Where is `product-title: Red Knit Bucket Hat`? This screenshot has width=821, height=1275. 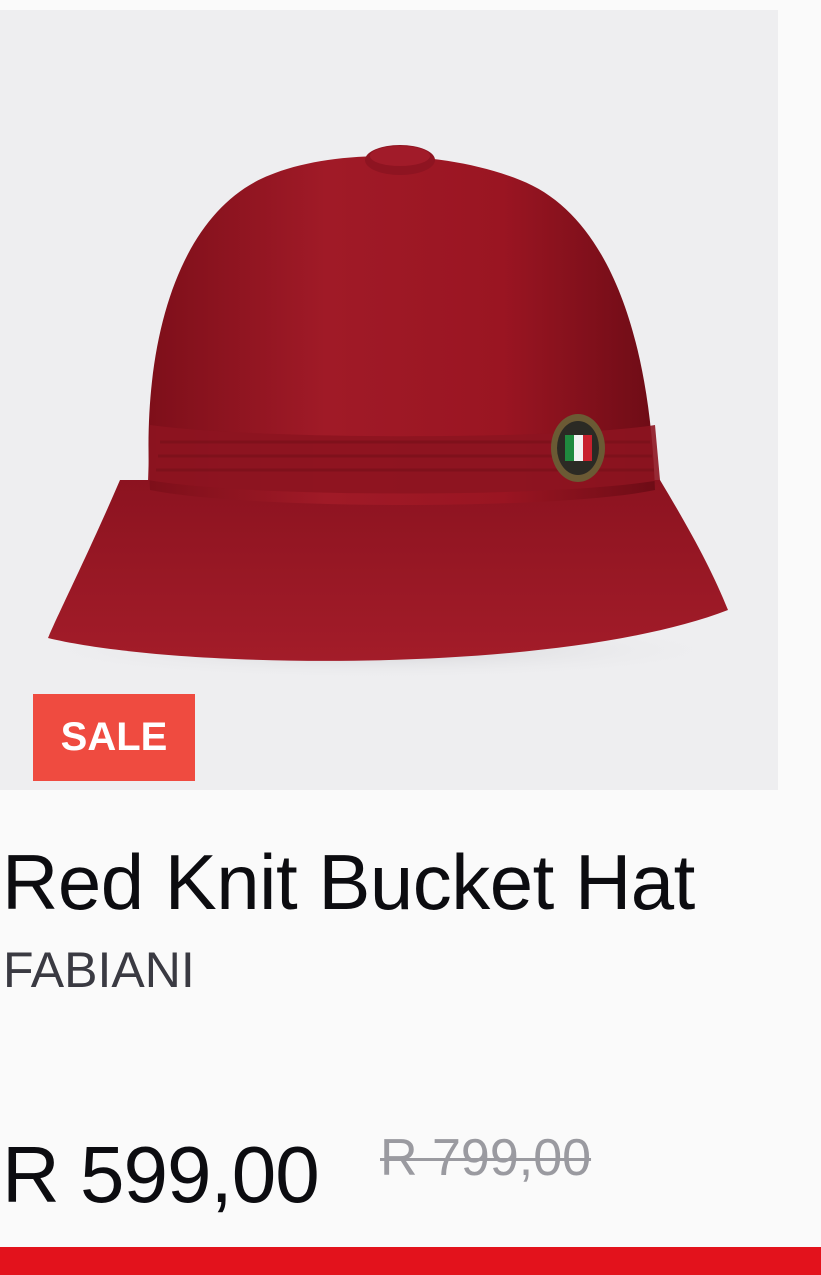
product-title: Red Knit Bucket Hat is located at coordinates (348, 882).